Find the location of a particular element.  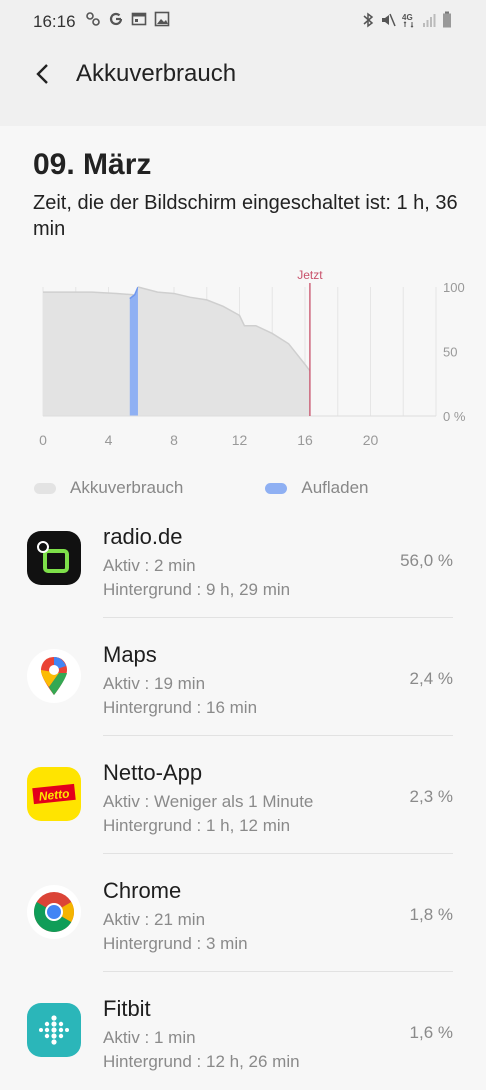

app-percent: 2,3 % is located at coordinates (431, 796).